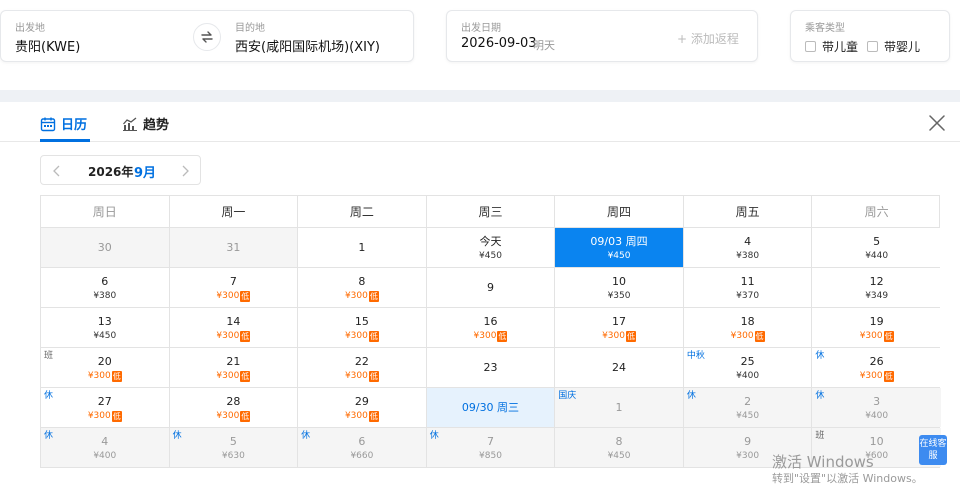  I want to click on day-price: ¥630, so click(233, 456).